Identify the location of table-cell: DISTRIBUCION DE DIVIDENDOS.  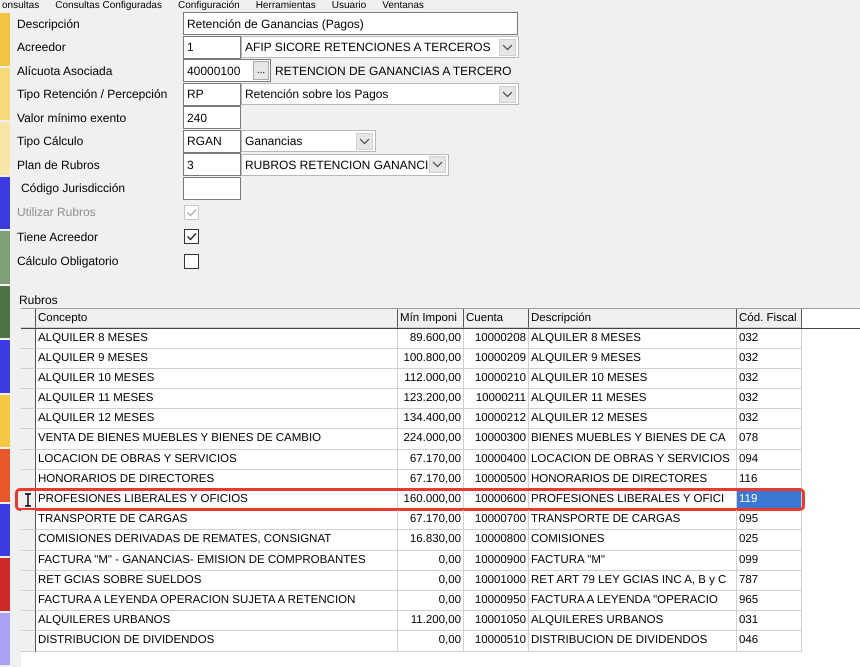
(633, 641).